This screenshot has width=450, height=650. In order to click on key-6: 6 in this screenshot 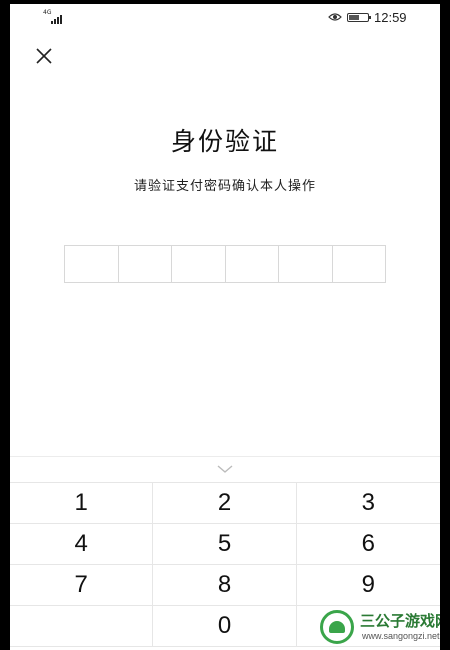, I will do `click(368, 544)`.